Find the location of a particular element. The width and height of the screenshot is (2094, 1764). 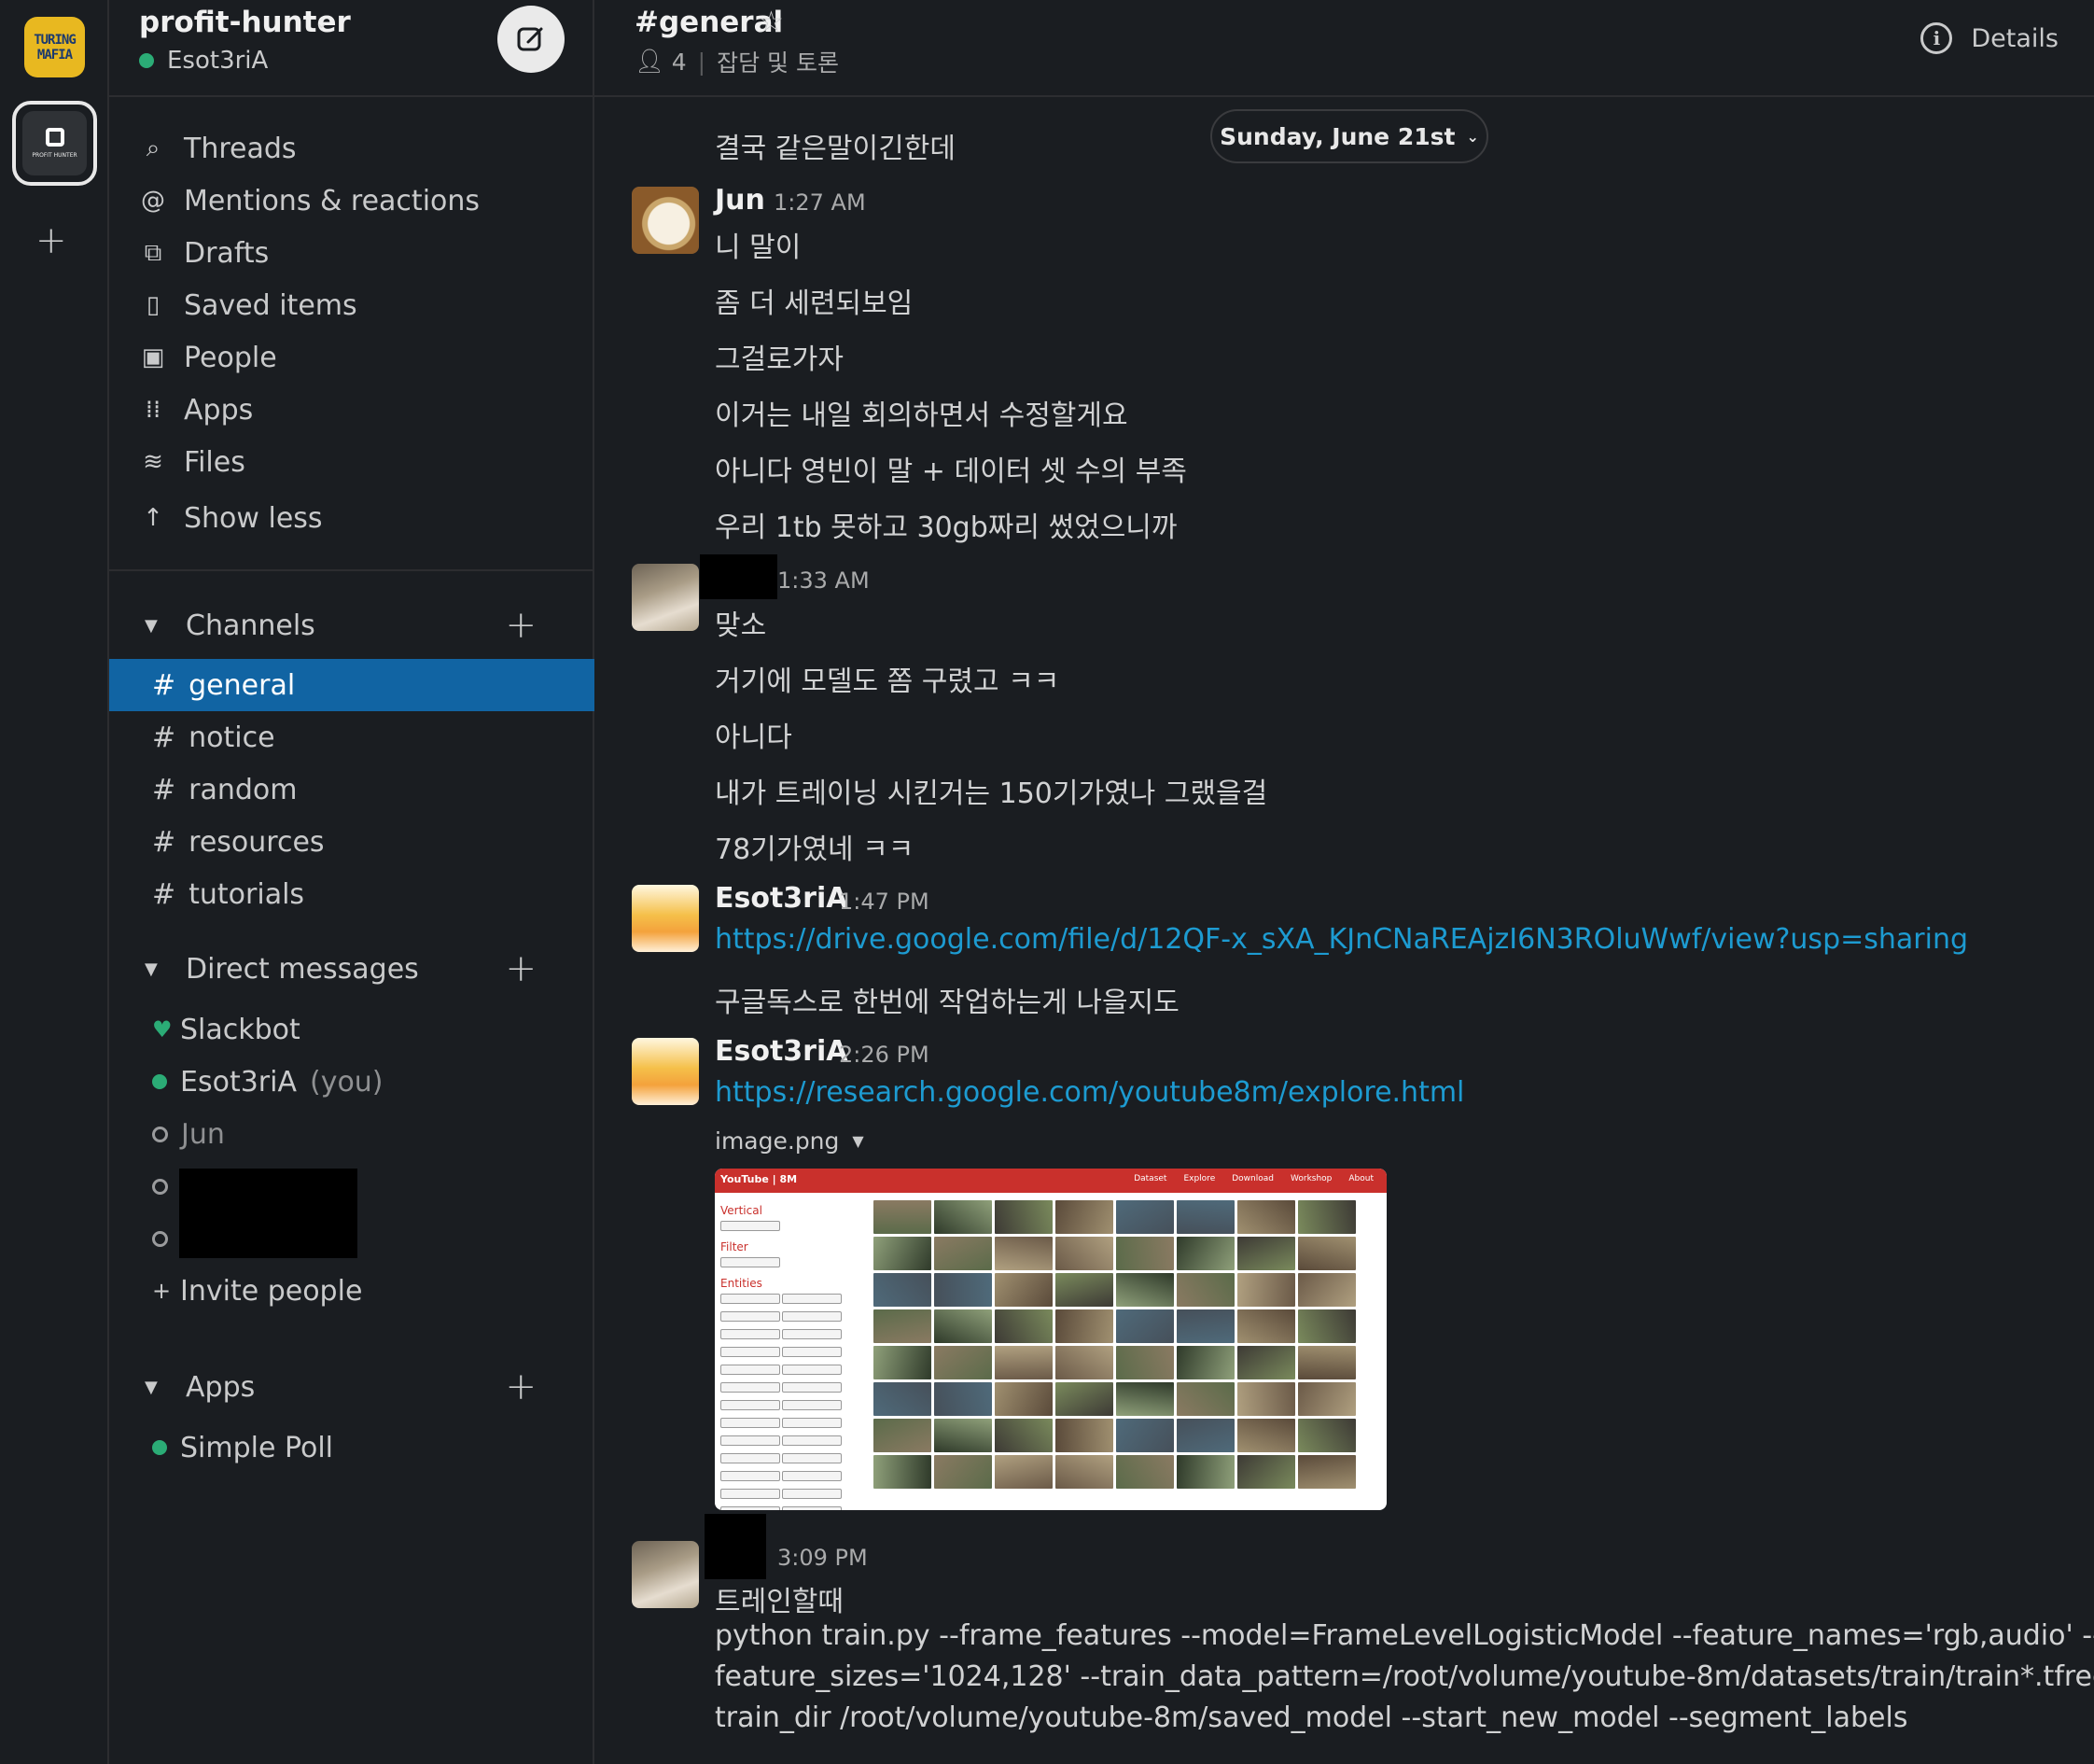

message-timestamp: 1:27 AM is located at coordinates (820, 202).